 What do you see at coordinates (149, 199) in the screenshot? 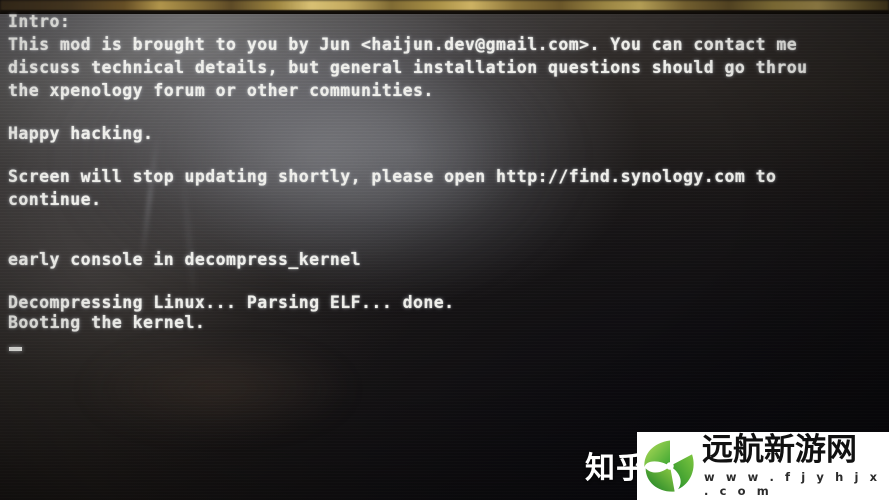
I see `screen-smudge-streak-left` at bounding box center [149, 199].